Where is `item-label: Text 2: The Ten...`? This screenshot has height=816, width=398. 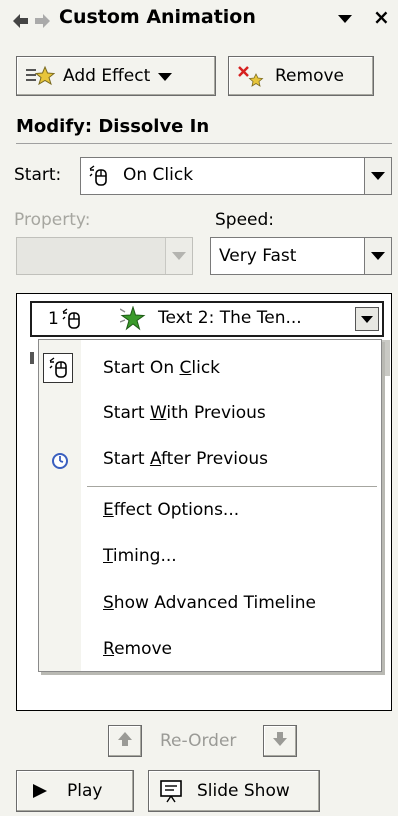
item-label: Text 2: The Ten... is located at coordinates (230, 318).